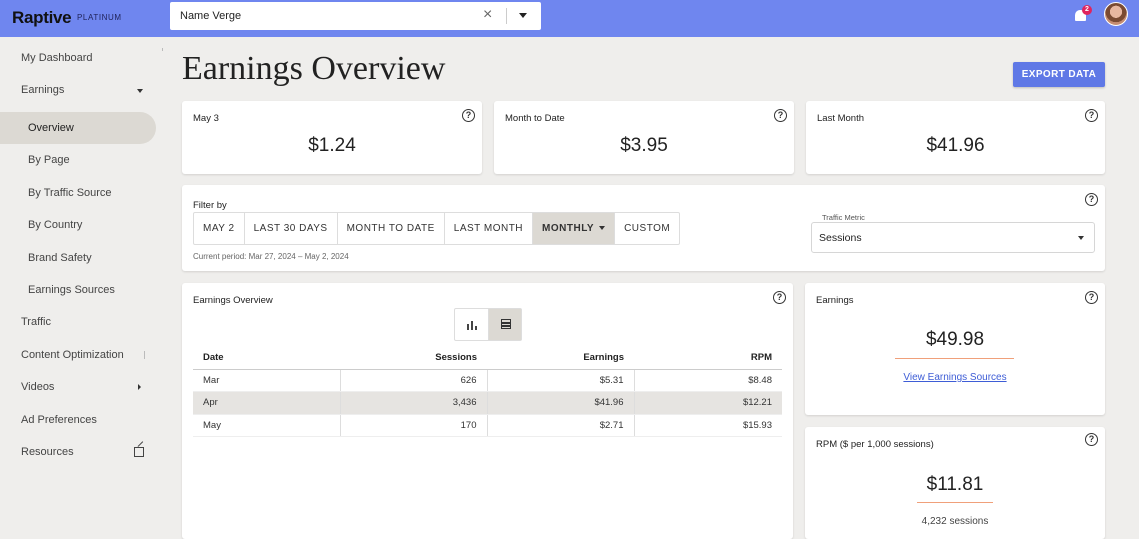  I want to click on table-row: May 170 $2.71 $15.93, so click(487, 425).